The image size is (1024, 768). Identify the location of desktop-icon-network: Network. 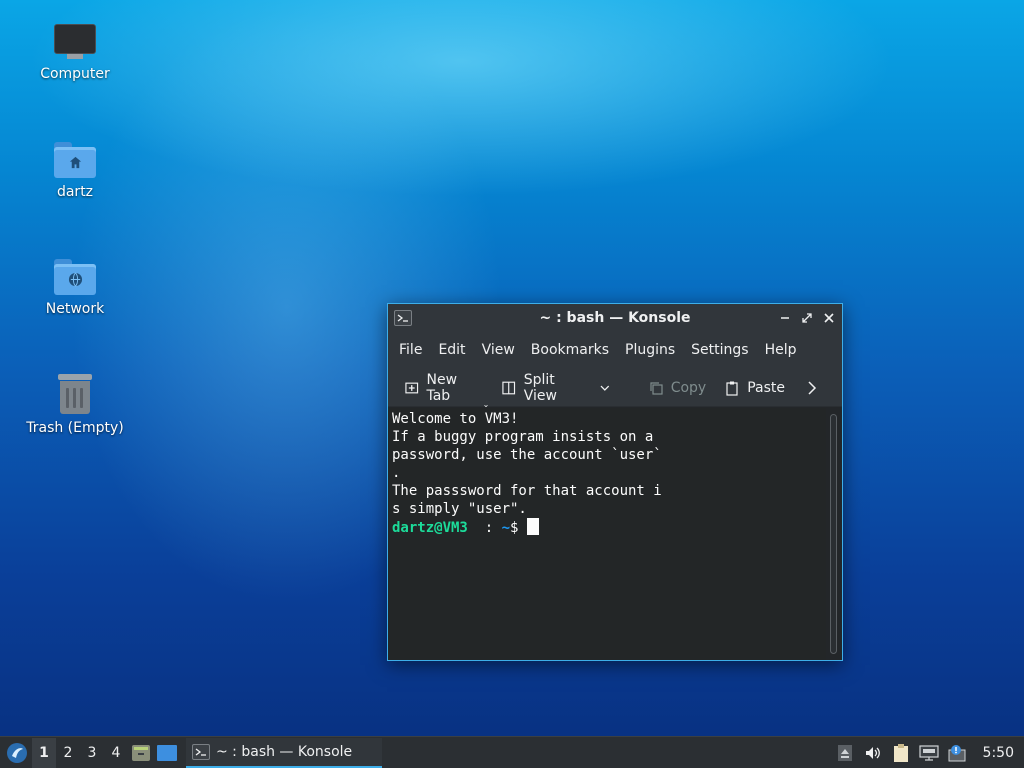
(75, 288).